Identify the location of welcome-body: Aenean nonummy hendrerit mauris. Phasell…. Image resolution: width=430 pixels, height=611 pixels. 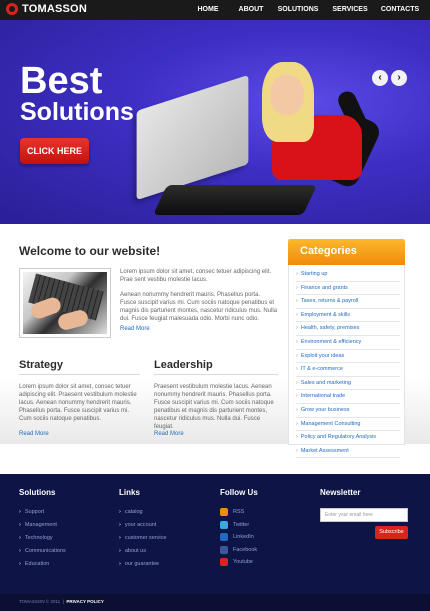
(199, 307).